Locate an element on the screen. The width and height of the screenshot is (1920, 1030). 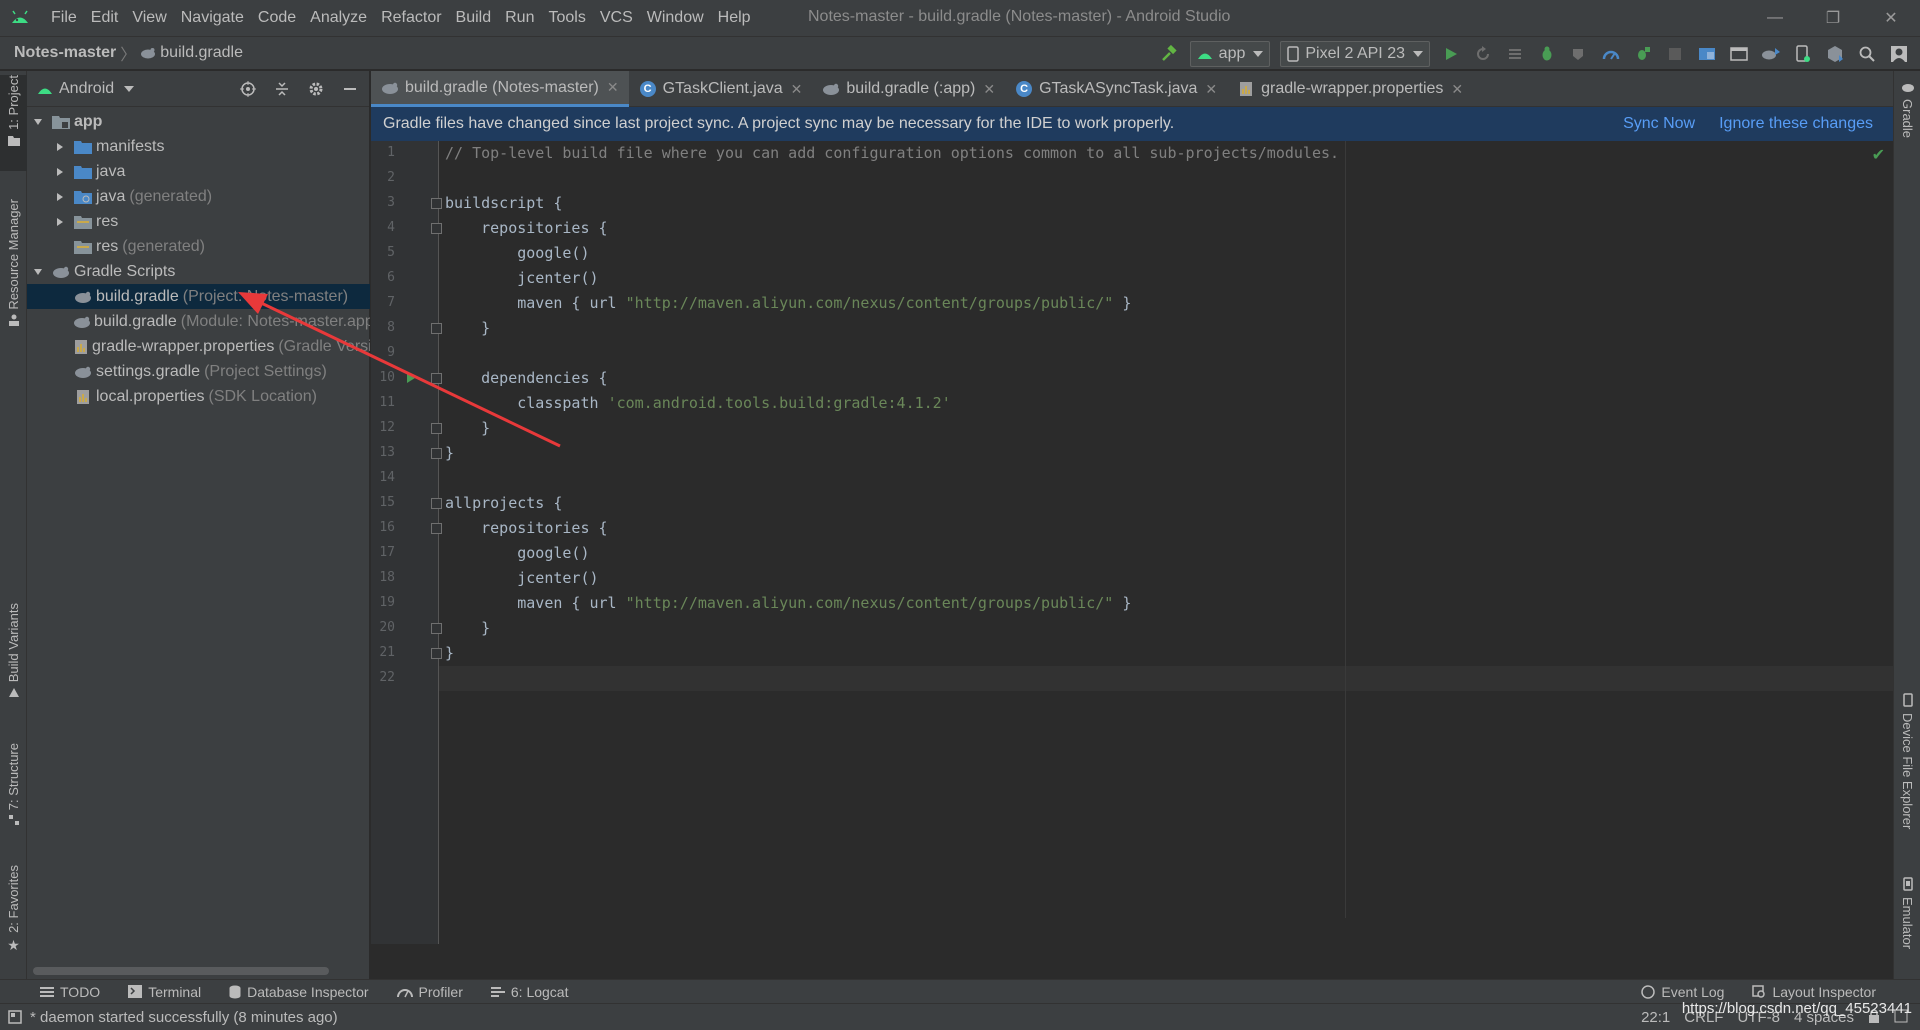
close-window-button: ✕ is located at coordinates (1891, 18).